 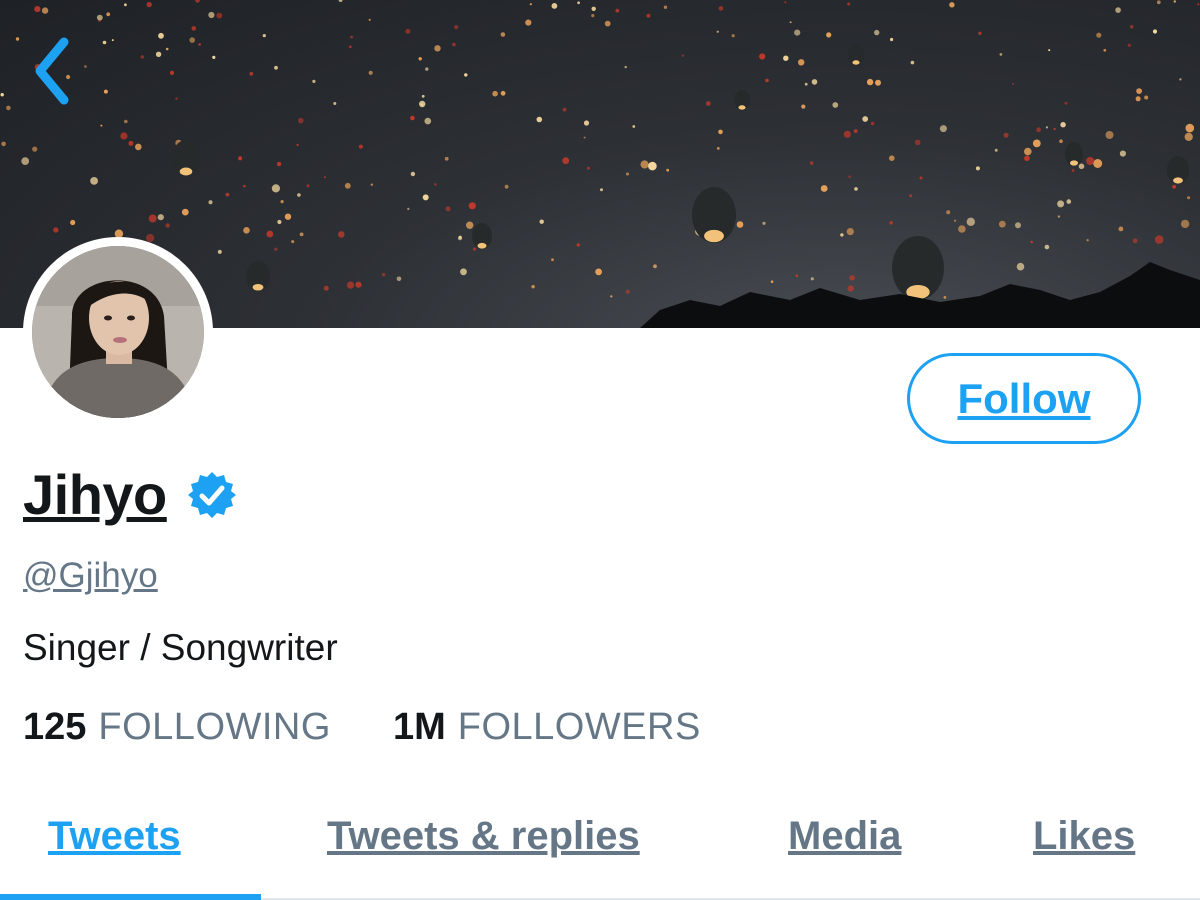 What do you see at coordinates (55, 727) in the screenshot?
I see `following-count: 125` at bounding box center [55, 727].